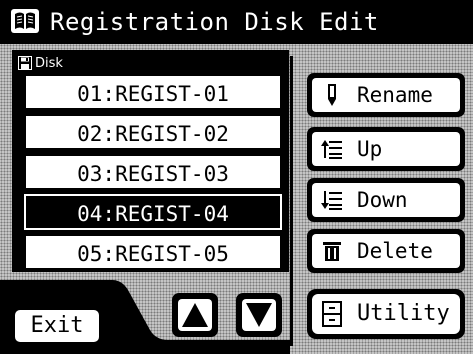 The height and width of the screenshot is (354, 473). I want to click on list-up-icon, so click(331, 149).